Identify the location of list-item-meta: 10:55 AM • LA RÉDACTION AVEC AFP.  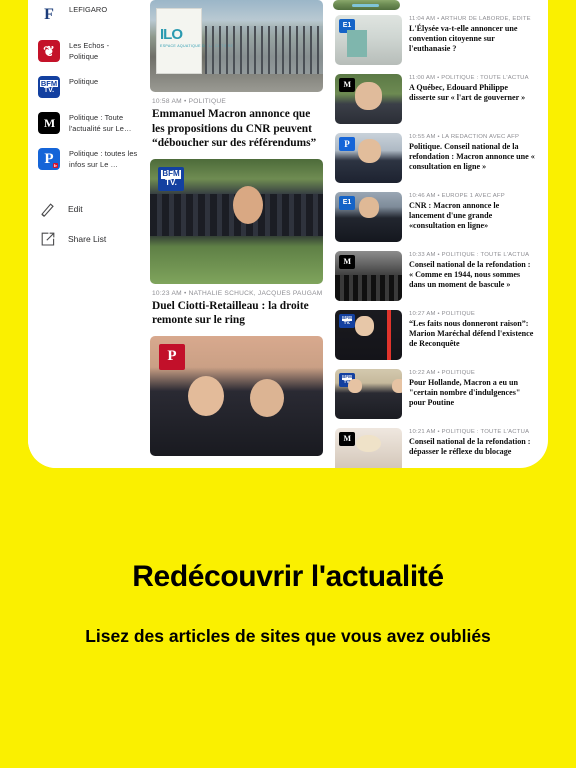
(464, 136).